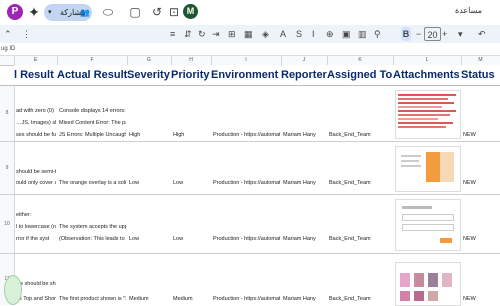  I want to click on column-header-i: I, so click(246, 60).